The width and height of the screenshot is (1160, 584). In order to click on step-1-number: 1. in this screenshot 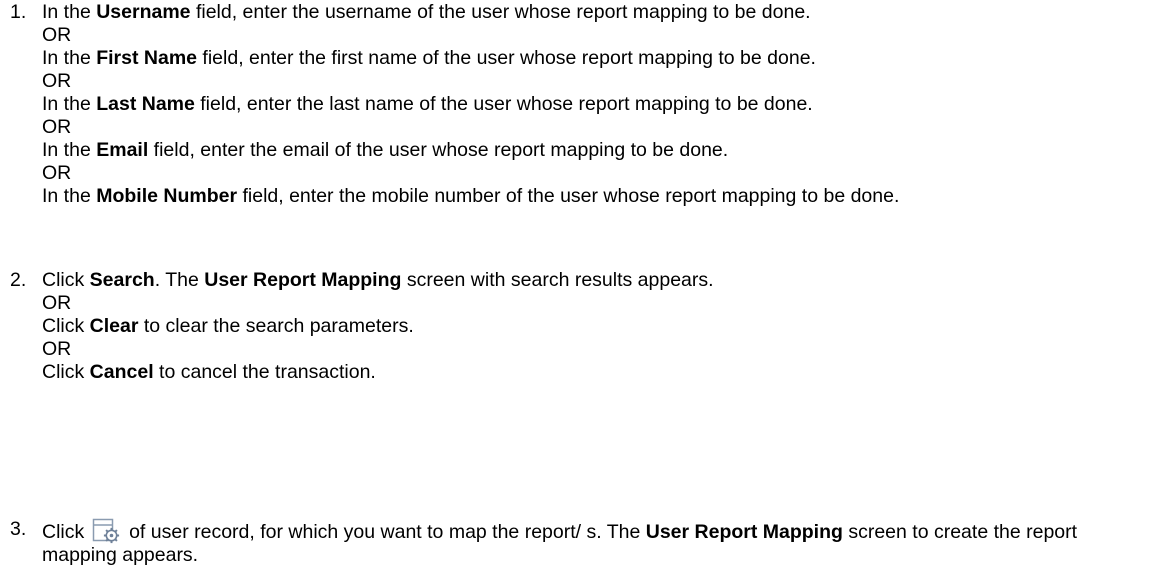, I will do `click(18, 12)`.